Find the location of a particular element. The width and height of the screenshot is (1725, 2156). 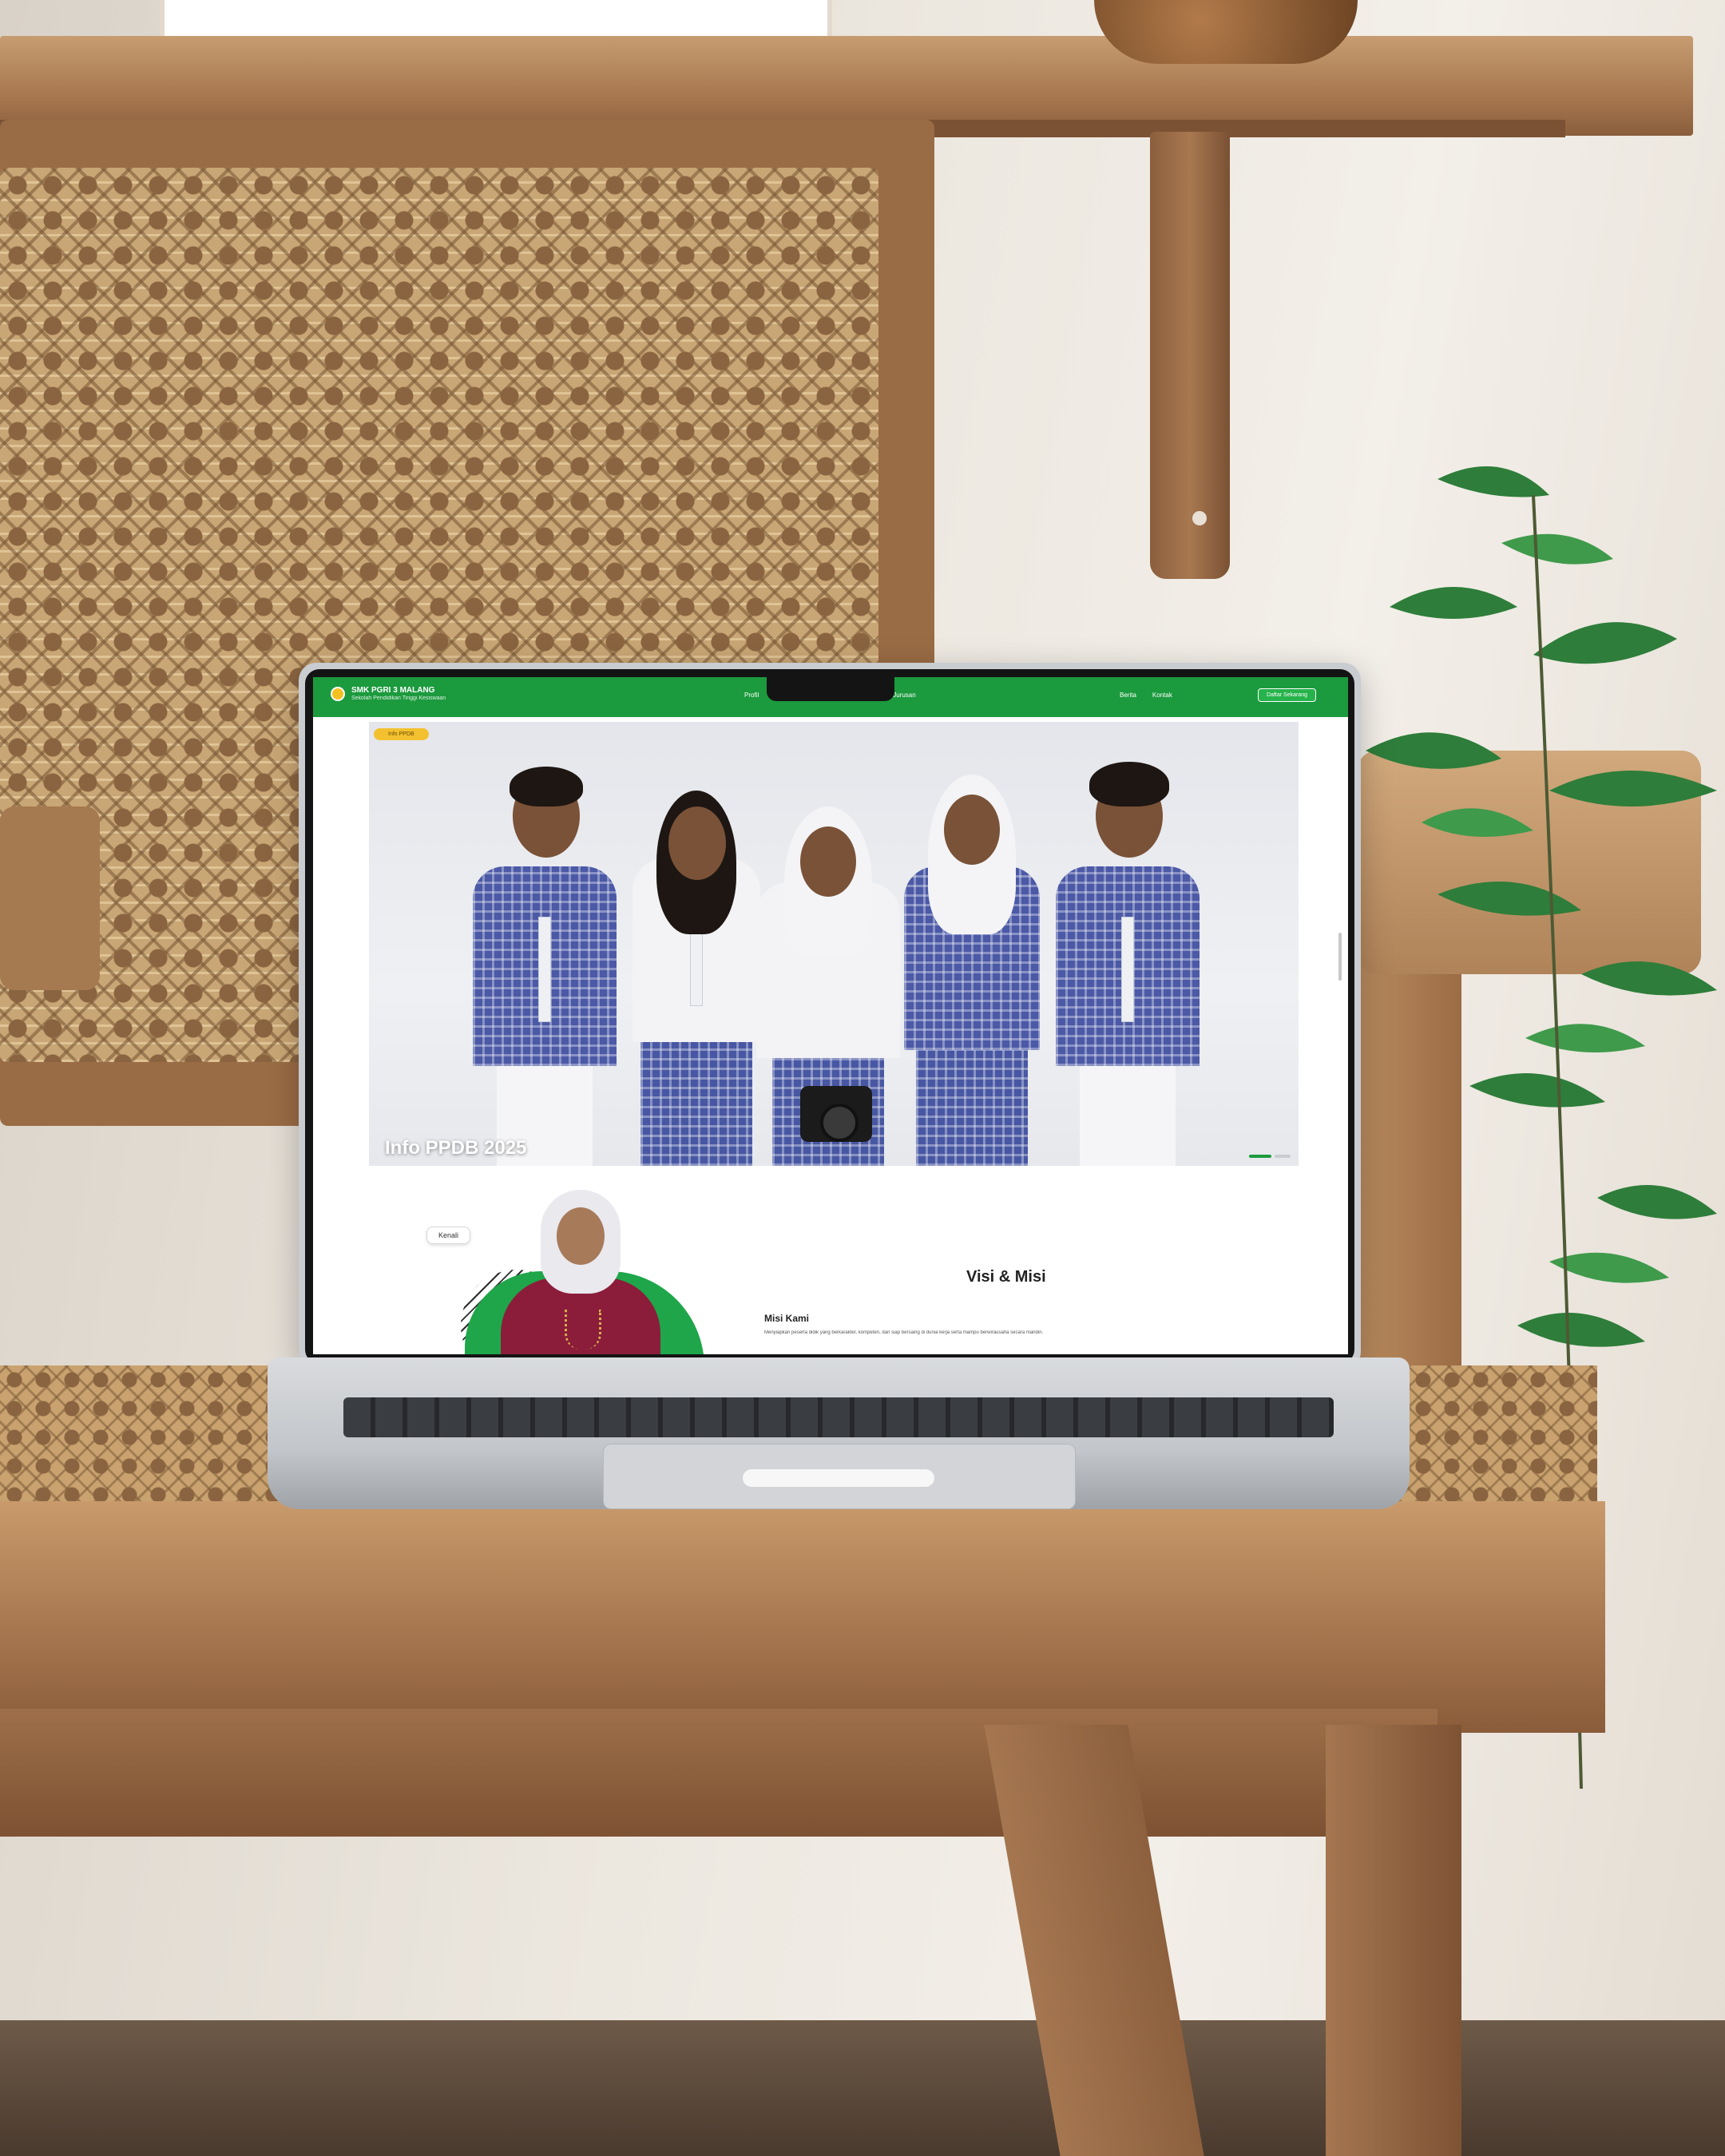

nav-links-right: Berita Kontak is located at coordinates (1146, 695).